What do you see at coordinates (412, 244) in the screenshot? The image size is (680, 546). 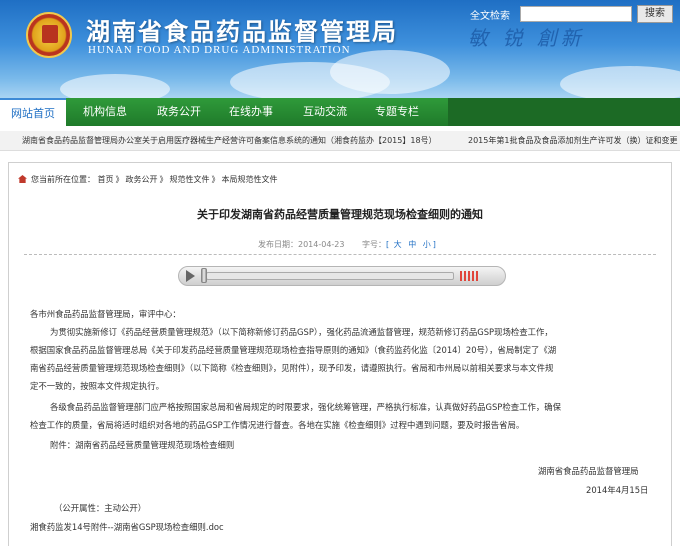 I see `font-size-medium: 中` at bounding box center [412, 244].